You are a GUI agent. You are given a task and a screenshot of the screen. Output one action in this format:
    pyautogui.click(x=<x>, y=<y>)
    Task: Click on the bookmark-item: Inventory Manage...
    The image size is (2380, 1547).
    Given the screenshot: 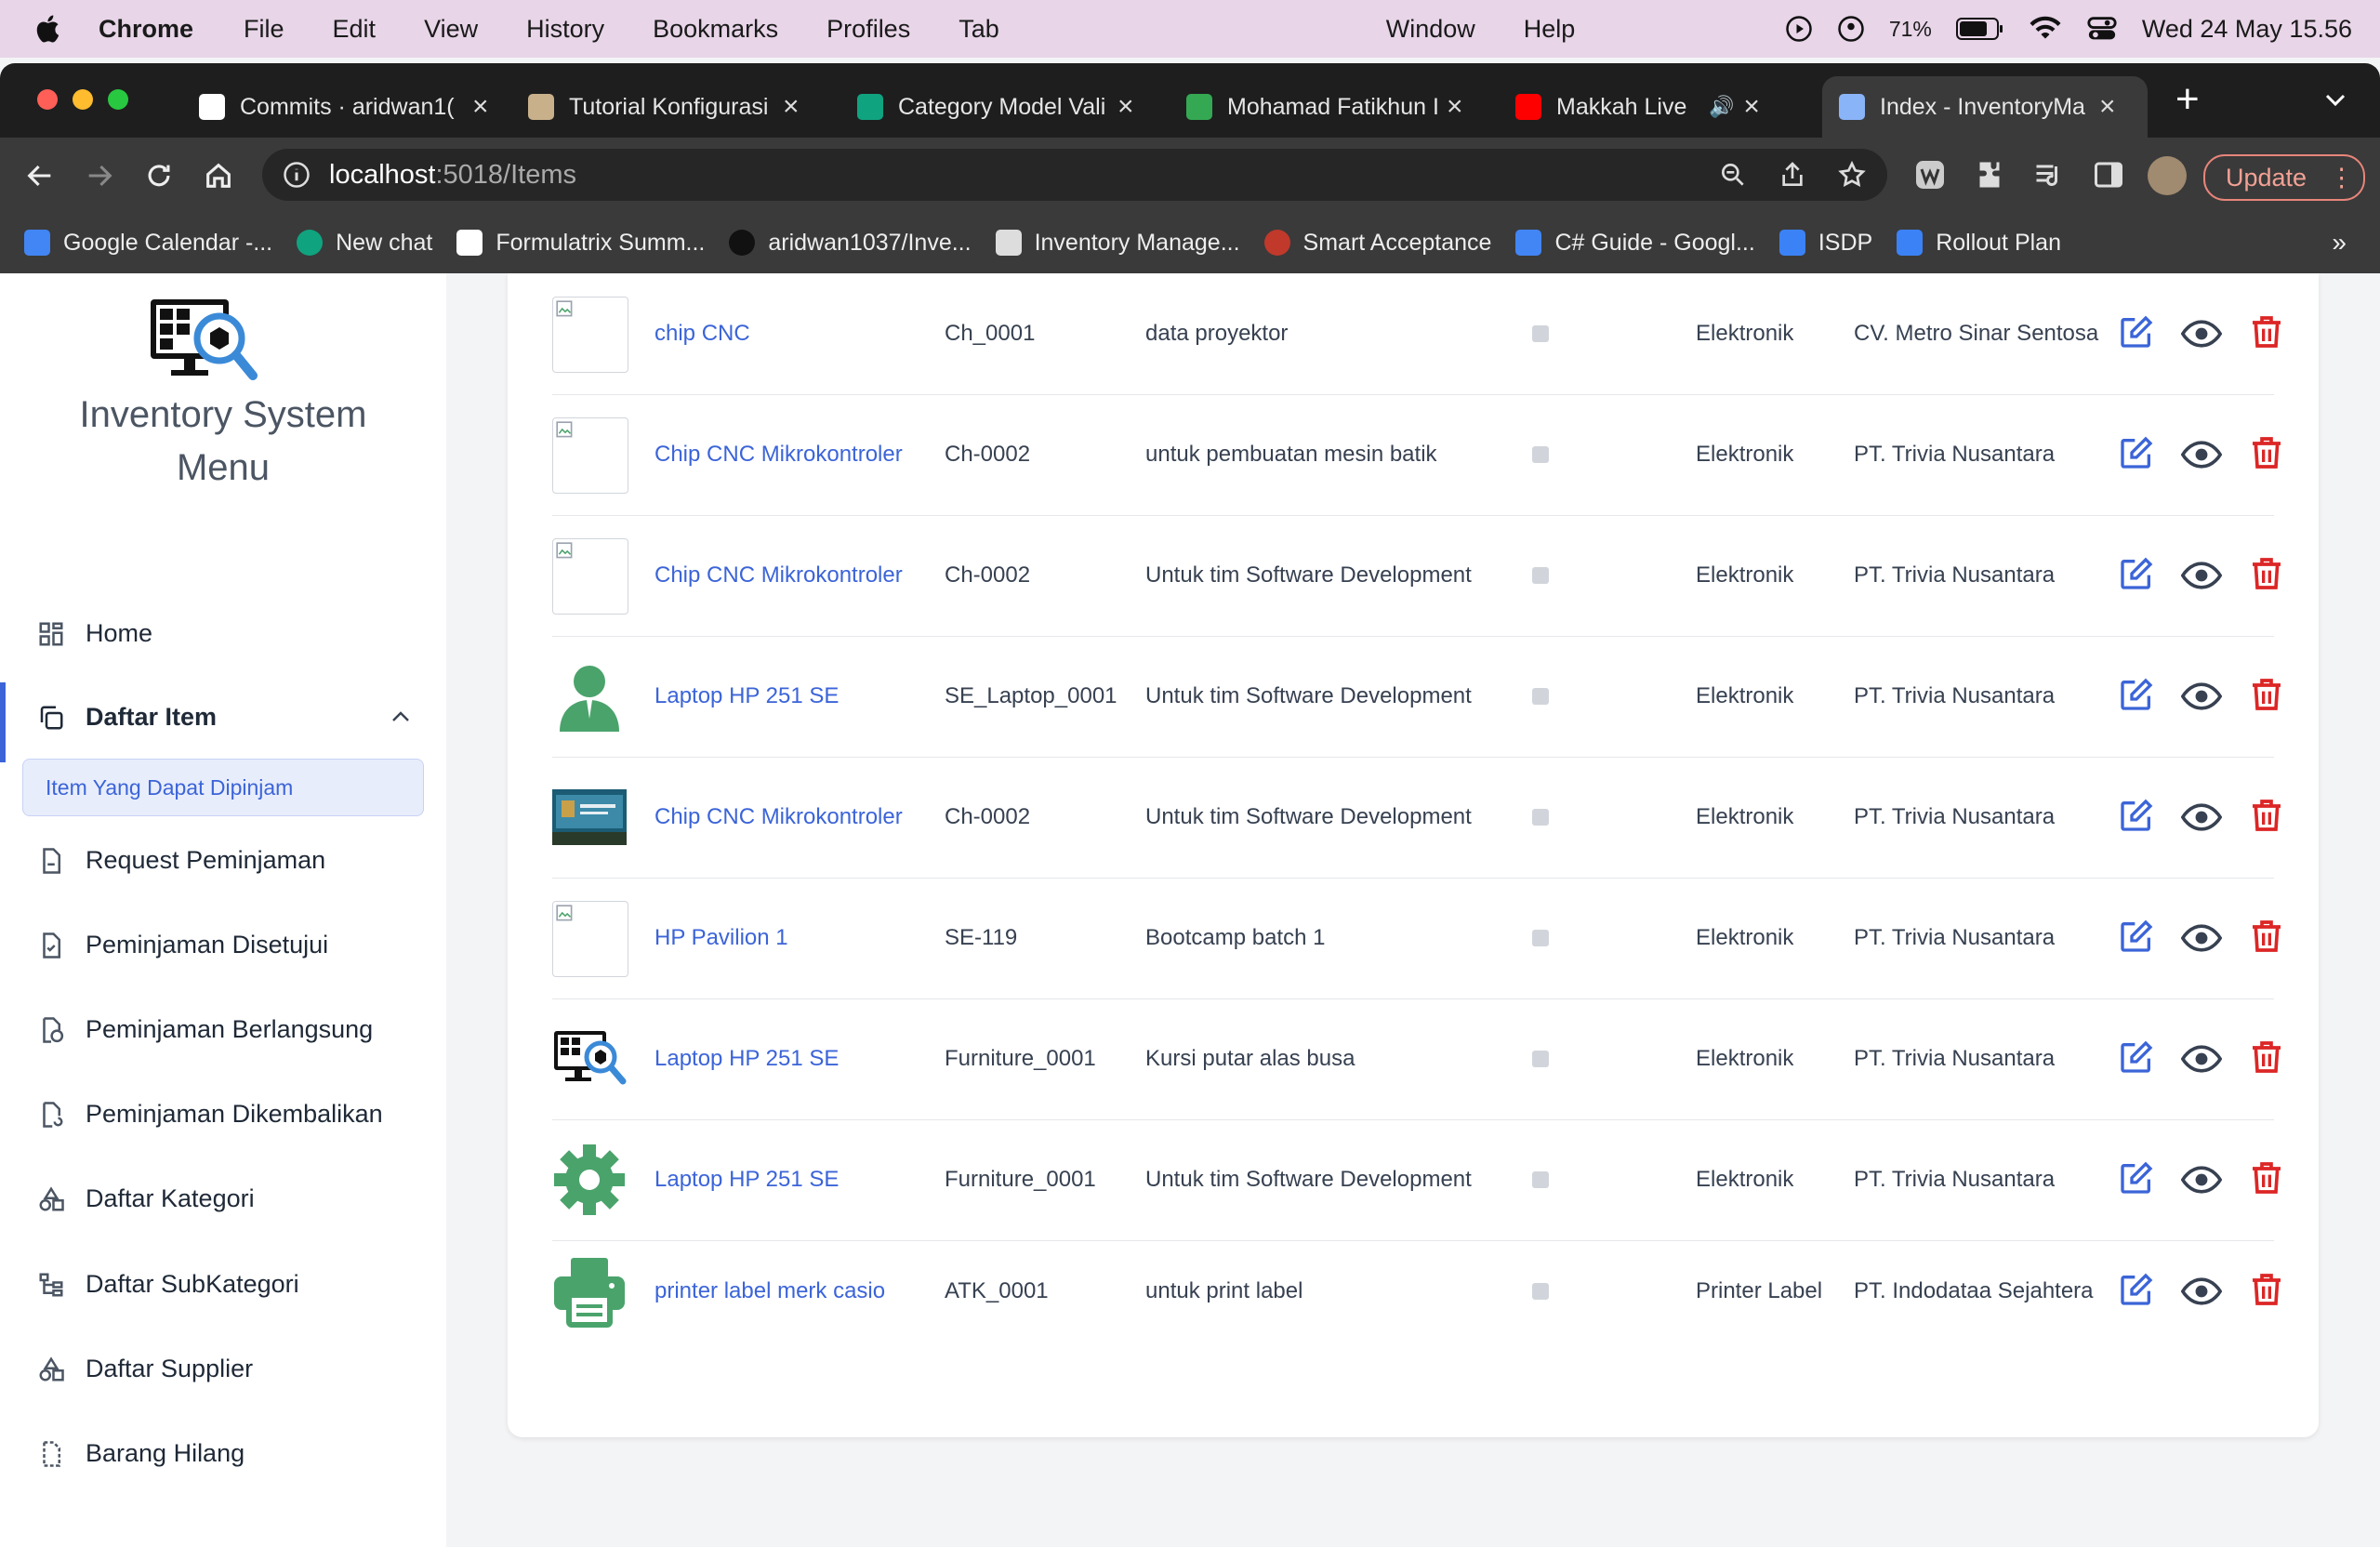 What is the action you would take?
    pyautogui.click(x=1117, y=243)
    